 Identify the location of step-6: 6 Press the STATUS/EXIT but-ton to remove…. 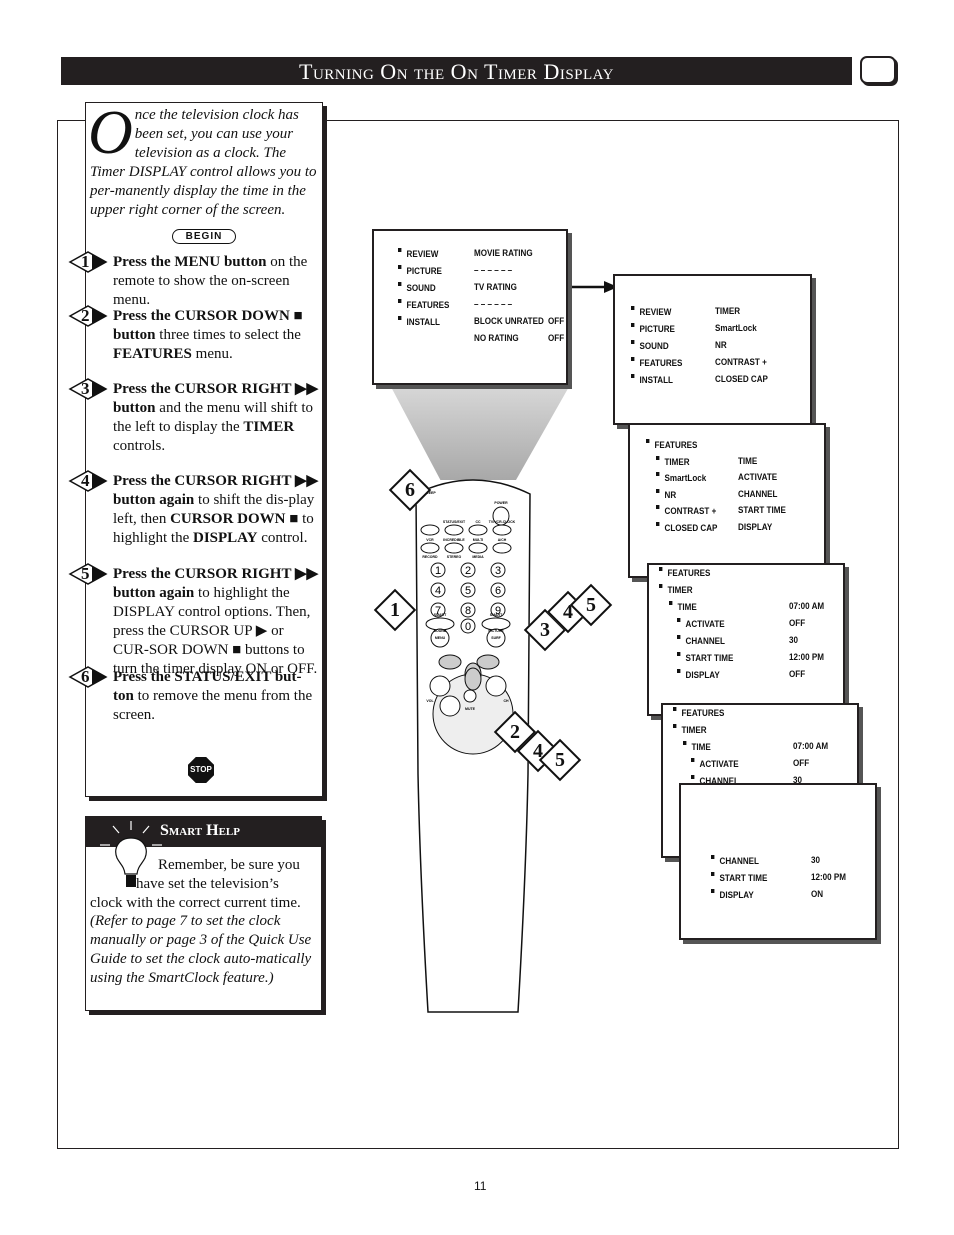
(194, 695).